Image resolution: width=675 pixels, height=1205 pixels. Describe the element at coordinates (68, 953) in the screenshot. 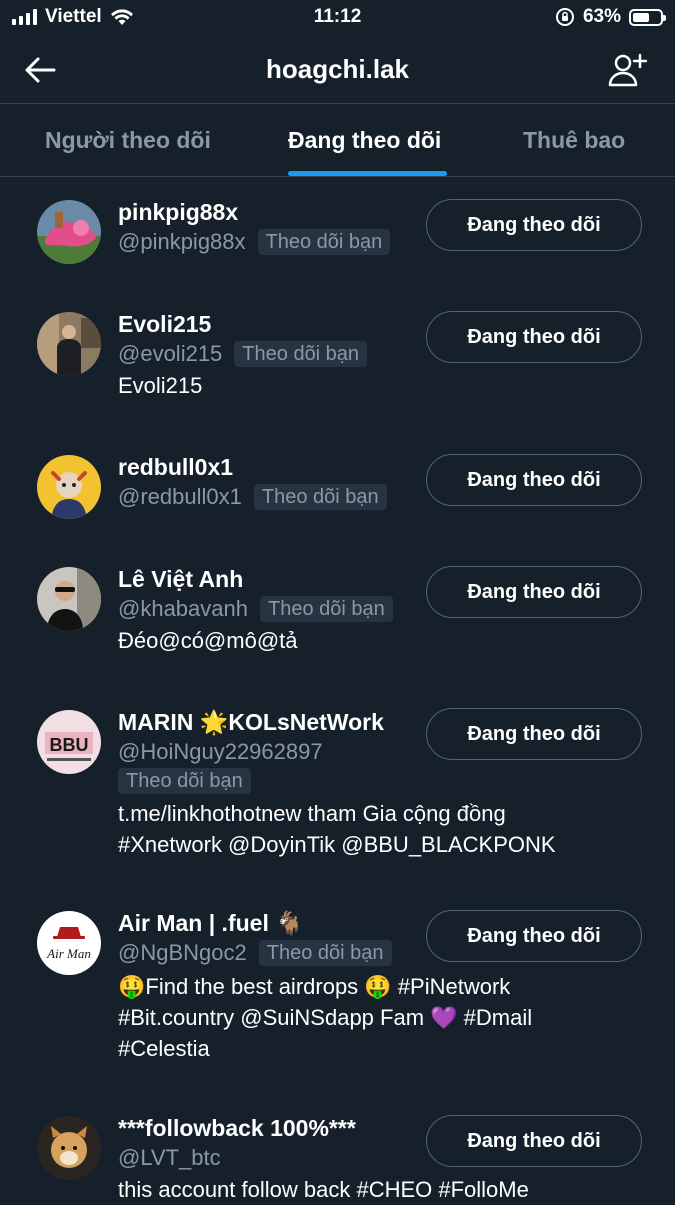

I see `svg-text: Air Man` at that location.